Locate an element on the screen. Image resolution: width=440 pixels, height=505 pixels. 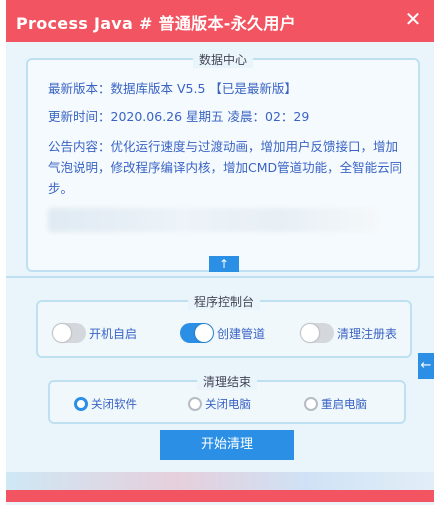
toggle-clean-registry: 清理注册表 is located at coordinates (348, 333).